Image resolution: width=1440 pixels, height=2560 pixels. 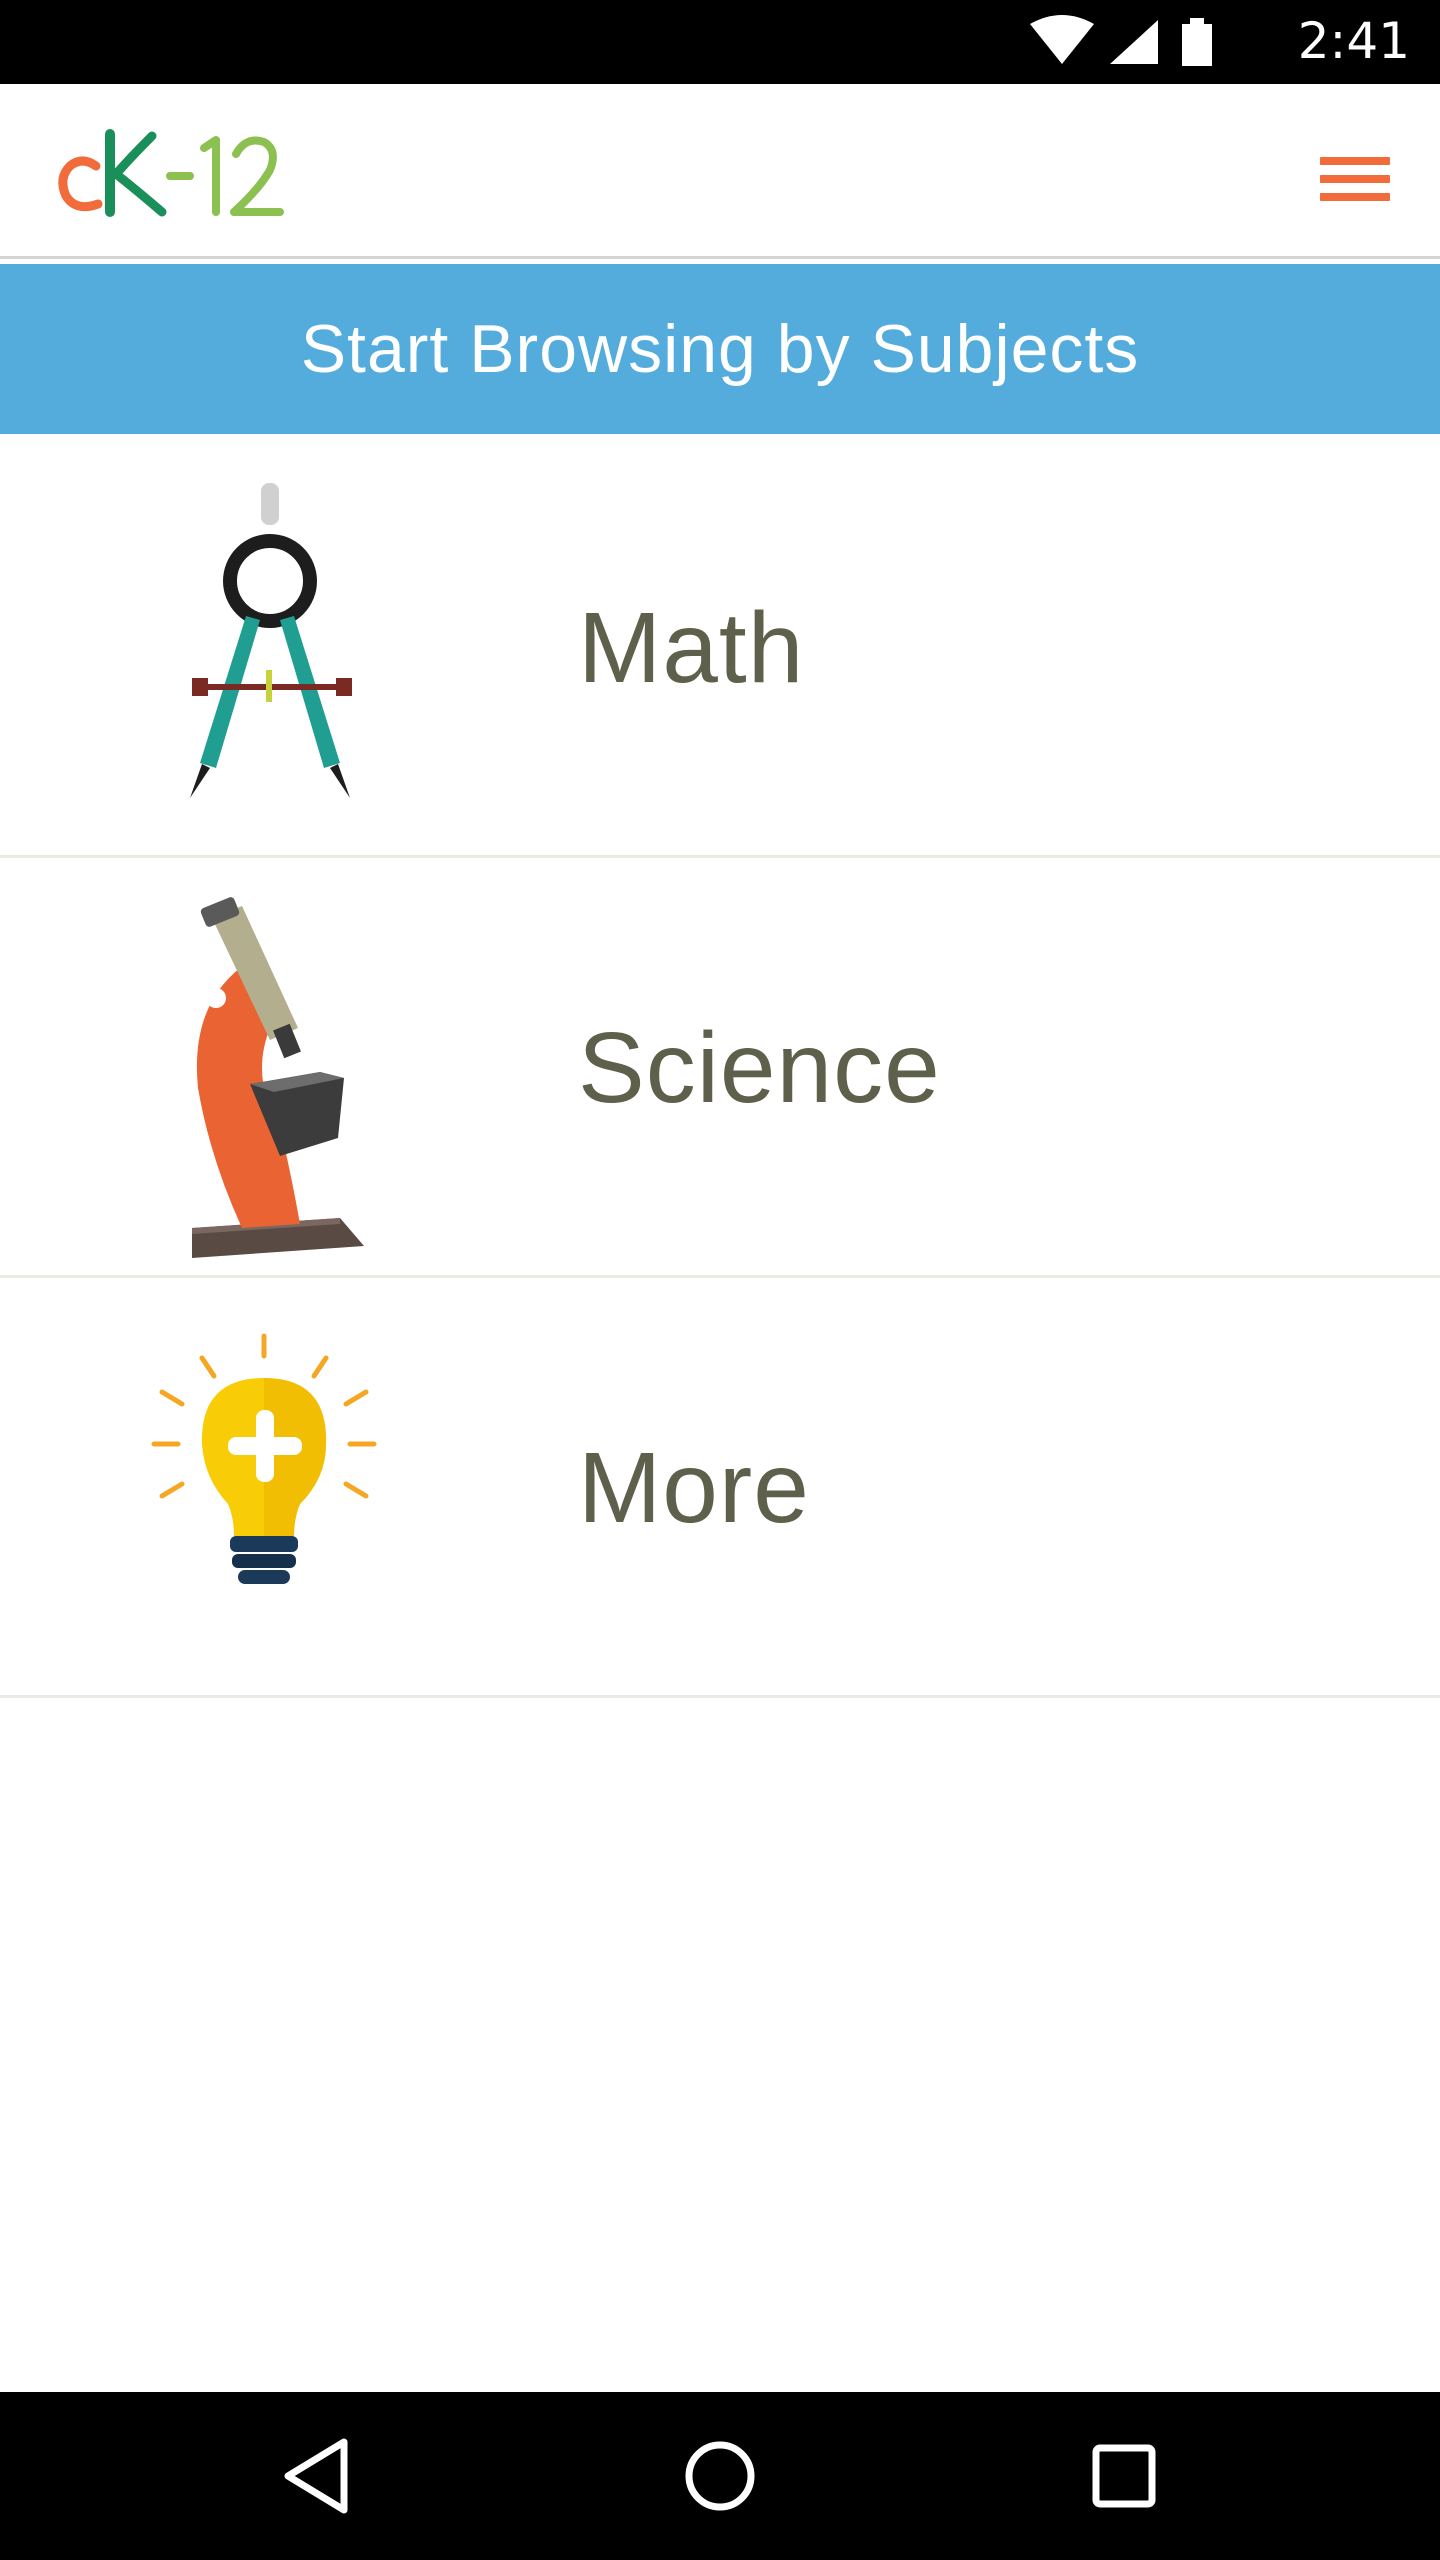 What do you see at coordinates (1197, 42) in the screenshot?
I see `battery-icon` at bounding box center [1197, 42].